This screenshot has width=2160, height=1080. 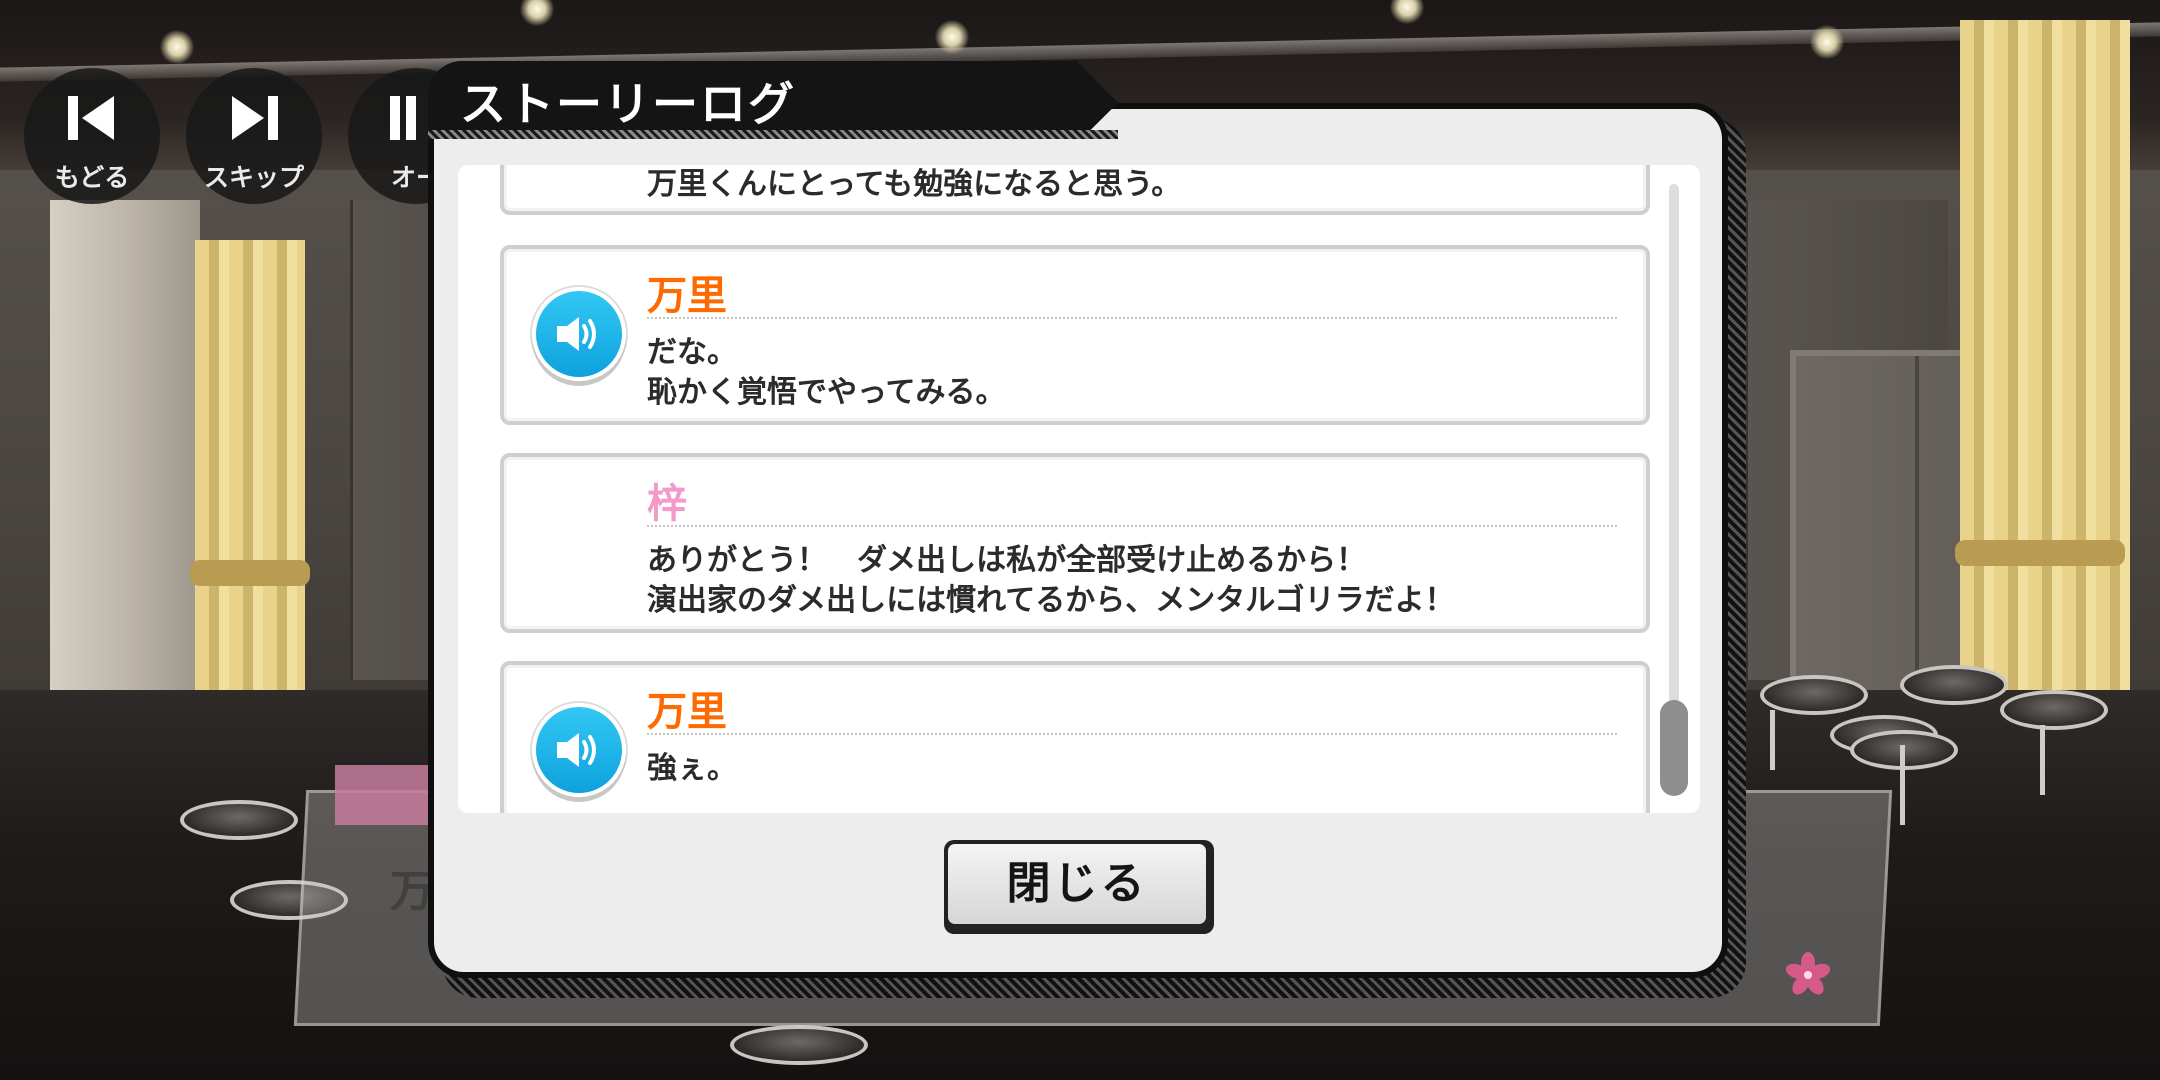 What do you see at coordinates (1077, 884) in the screenshot?
I see `close-label: 閉じる` at bounding box center [1077, 884].